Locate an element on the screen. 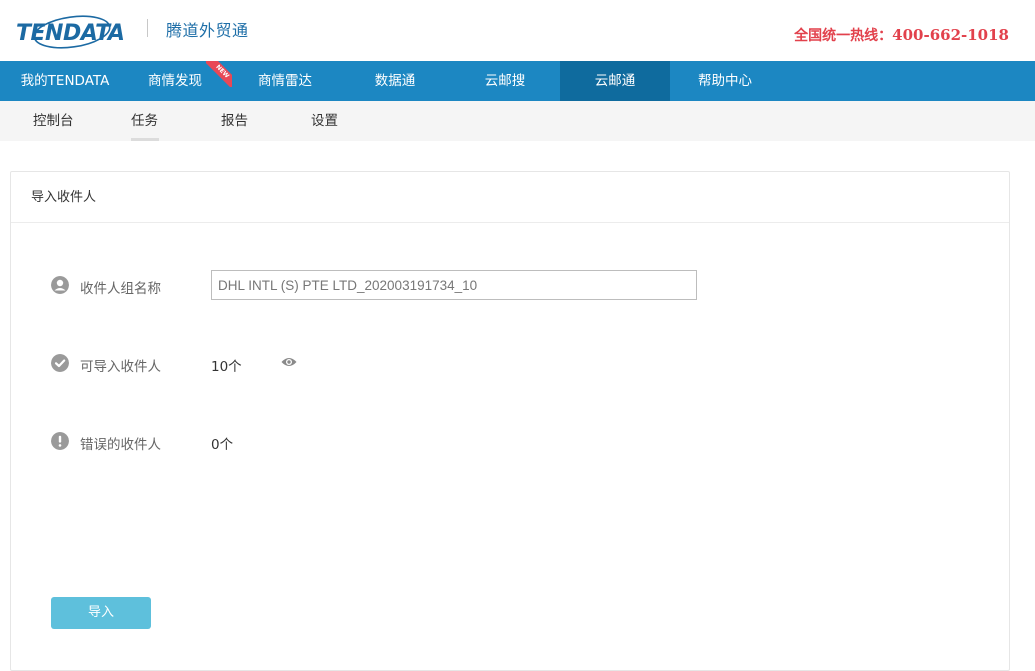 Image resolution: width=1035 pixels, height=671 pixels. tendata-logo: TENDATA is located at coordinates (72, 32).